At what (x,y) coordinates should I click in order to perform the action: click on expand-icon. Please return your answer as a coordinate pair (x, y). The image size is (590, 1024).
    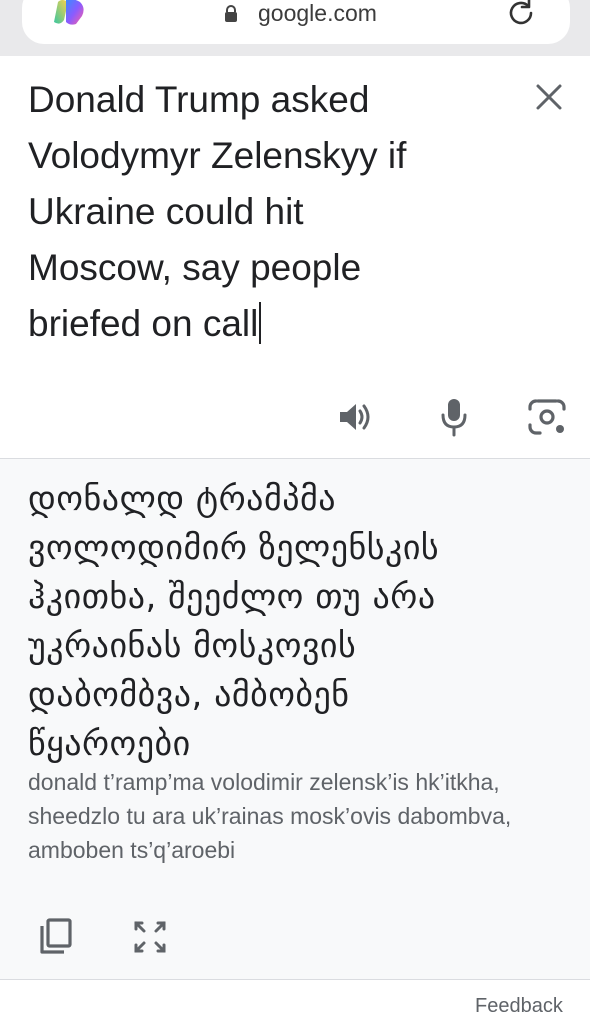
    Looking at the image, I should click on (150, 937).